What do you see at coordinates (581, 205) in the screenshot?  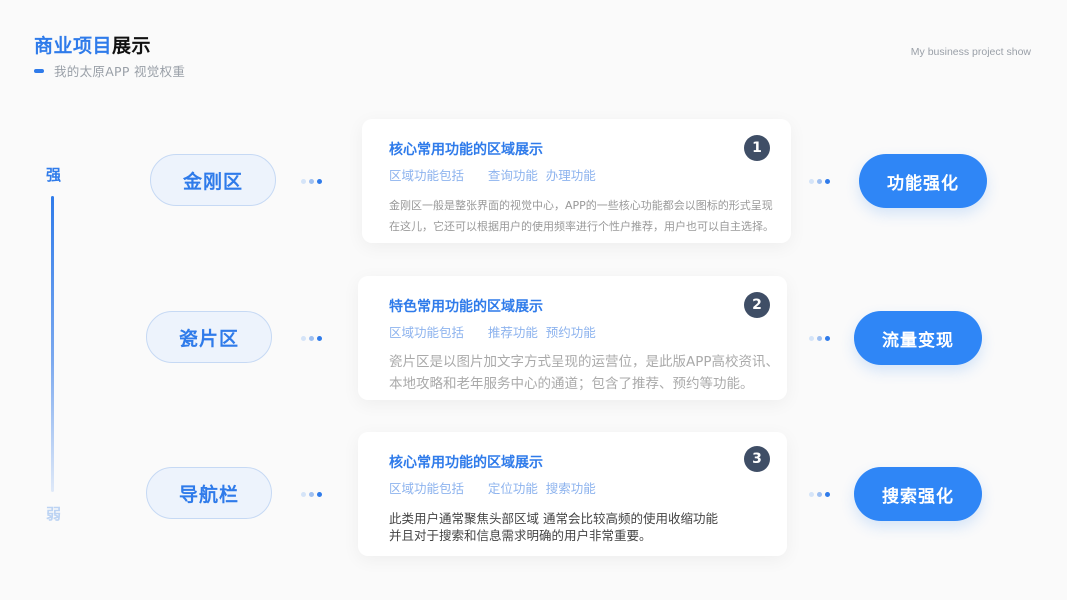 I see `card-description-line: 金刚区一般是整张界面的视觉中心，APP的一些核心功能都会以图标的形式呈现` at bounding box center [581, 205].